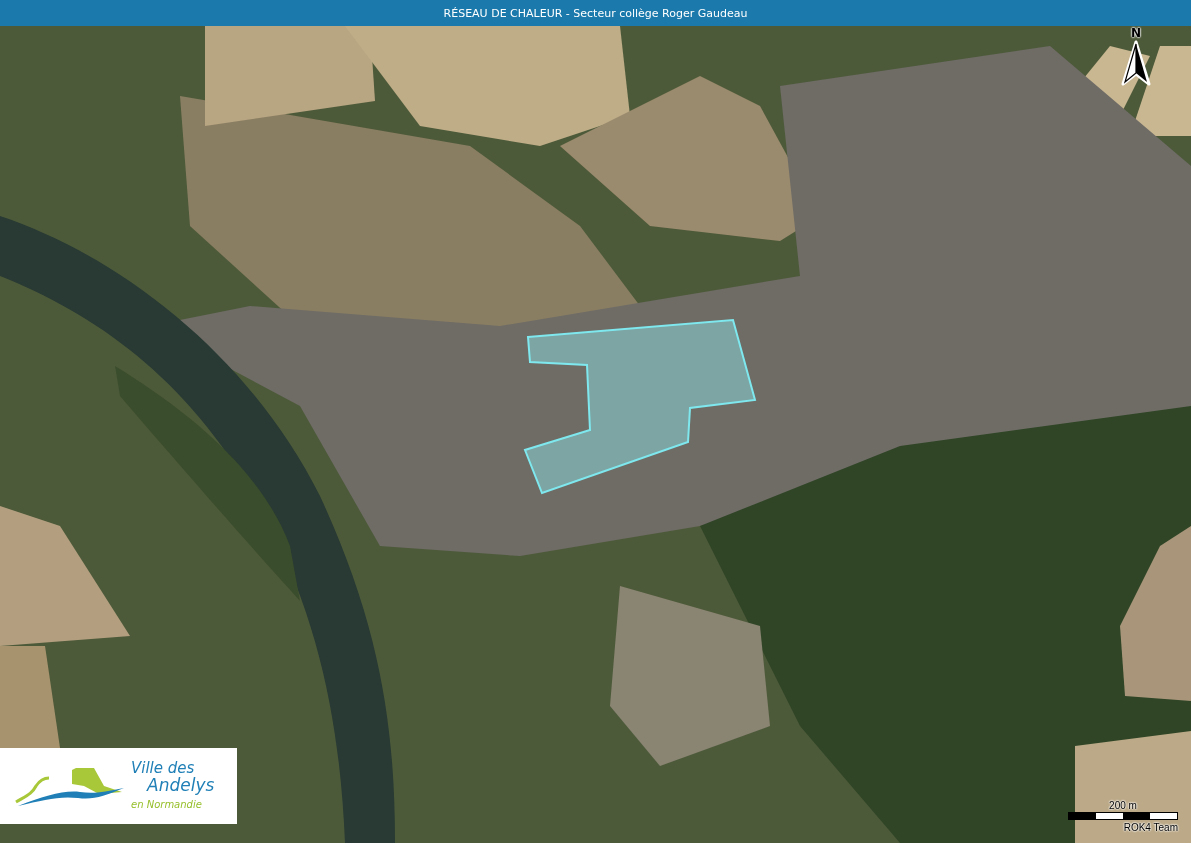 The height and width of the screenshot is (843, 1191). Describe the element at coordinates (163, 768) in the screenshot. I see `logo-text: Ville des` at that location.